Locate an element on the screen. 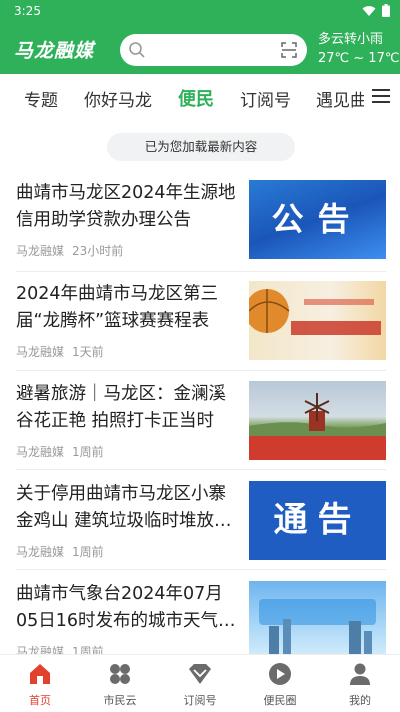 The image size is (400, 712). nav-convenience-circle: 便民圈 is located at coordinates (280, 683).